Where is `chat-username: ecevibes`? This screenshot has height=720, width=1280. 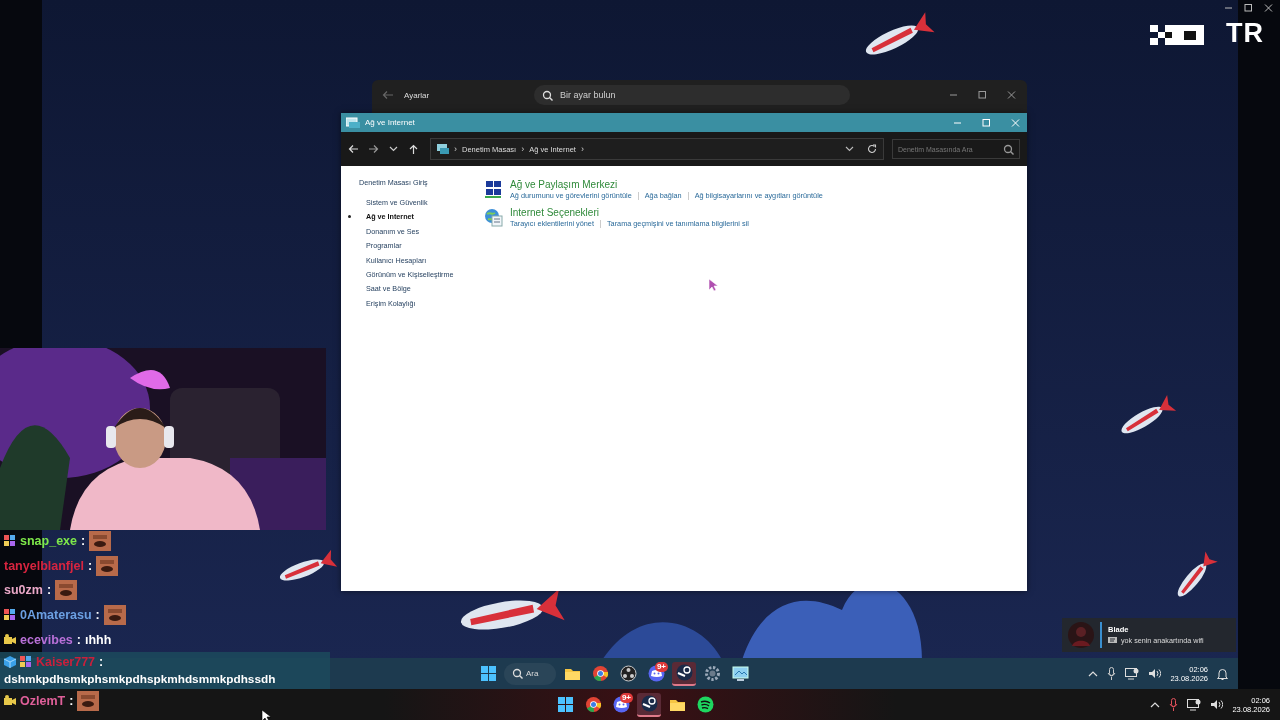
chat-username: ecevibes is located at coordinates (46, 639).